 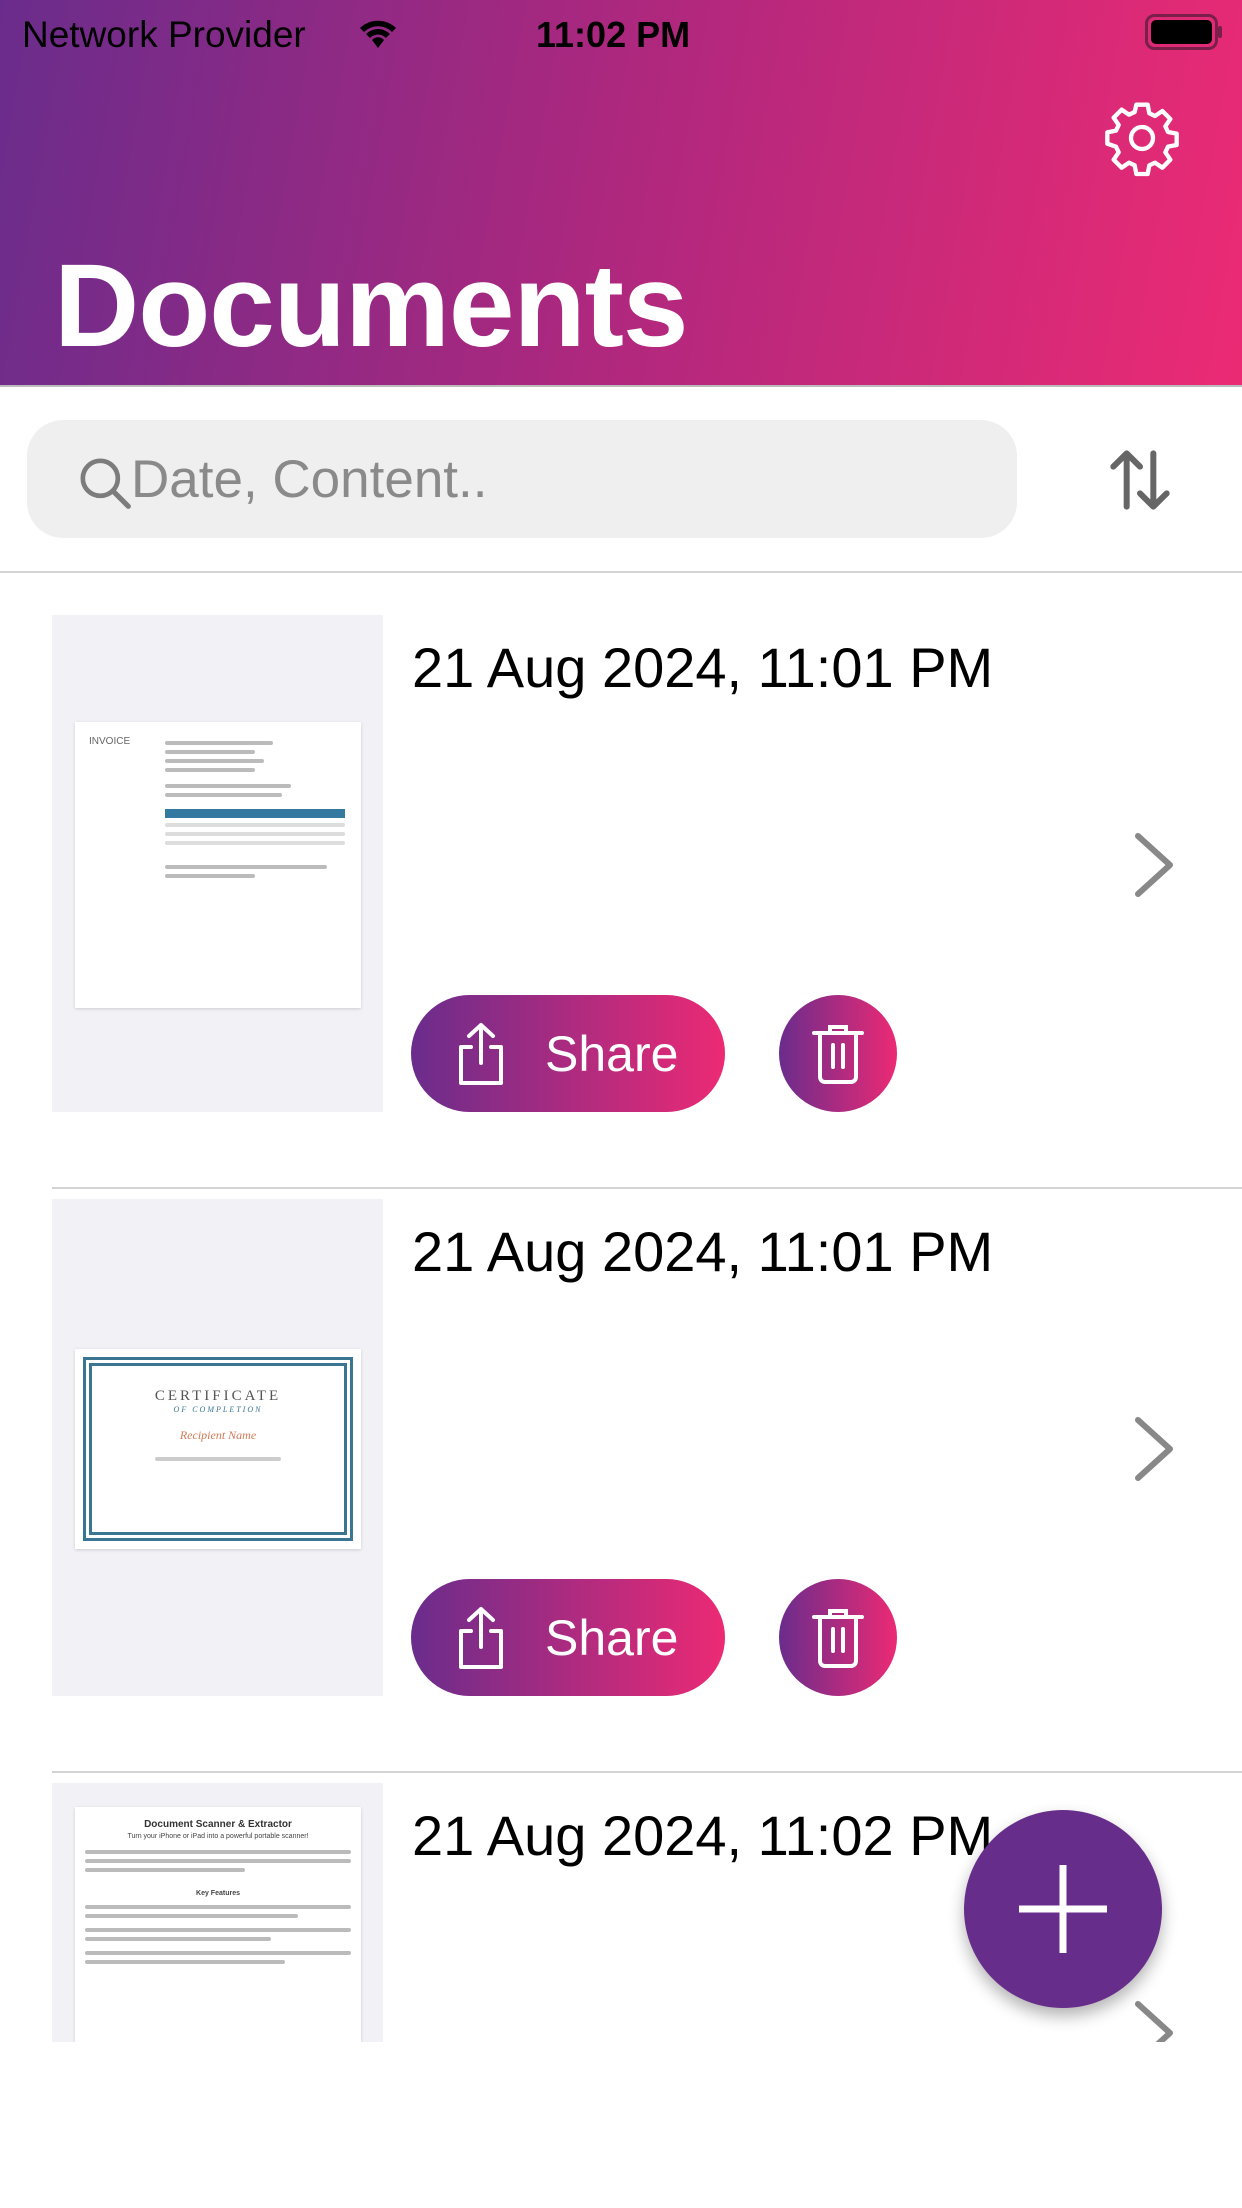 I want to click on invoice-body, so click(x=255, y=809).